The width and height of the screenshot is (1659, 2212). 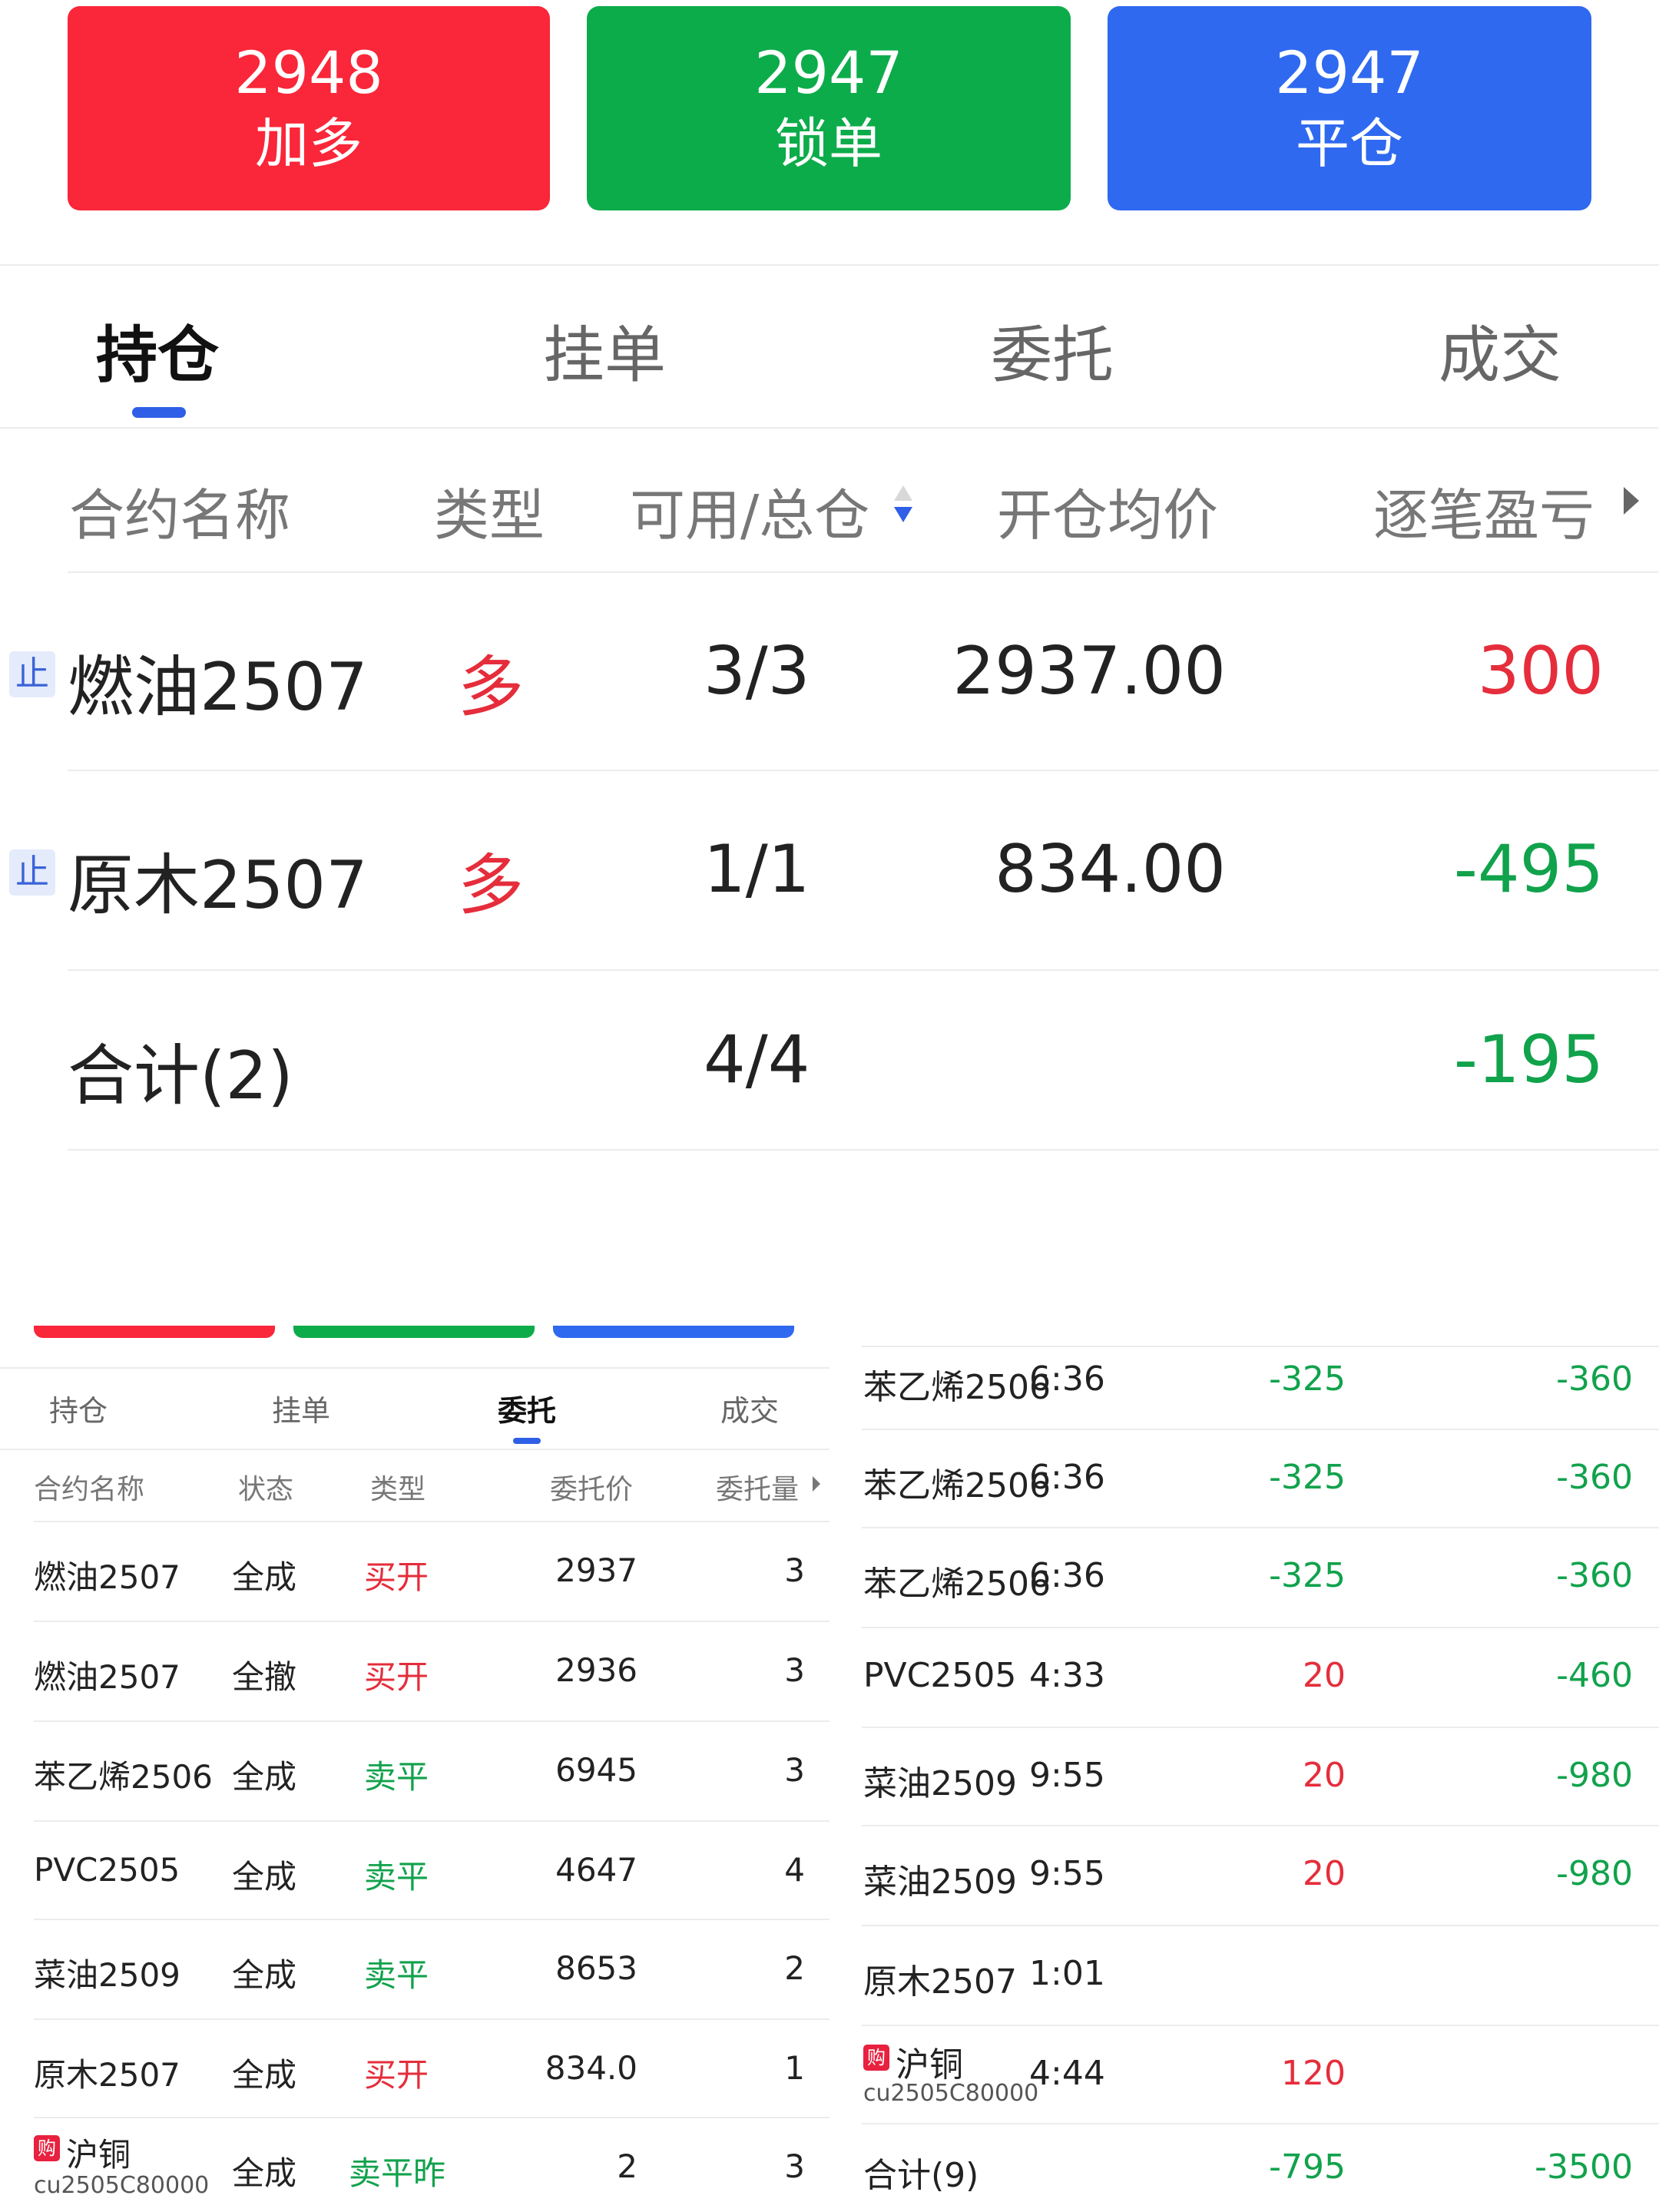 What do you see at coordinates (795, 2068) in the screenshot?
I see `order-qty: 1` at bounding box center [795, 2068].